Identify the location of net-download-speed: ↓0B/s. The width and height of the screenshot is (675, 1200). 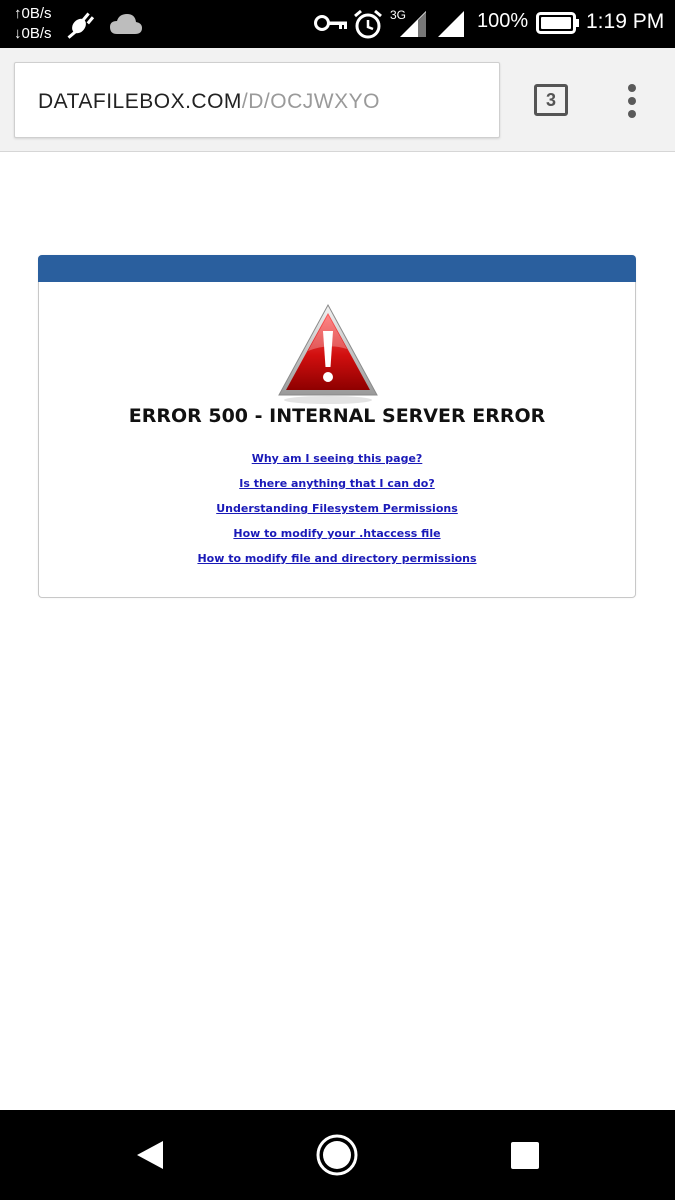
(33, 33).